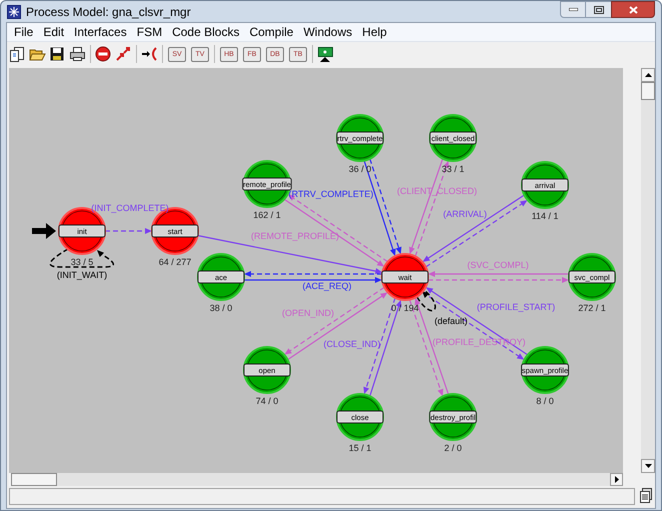 The height and width of the screenshot is (511, 662). Describe the element at coordinates (100, 32) in the screenshot. I see `menu-item: Interfaces` at that location.